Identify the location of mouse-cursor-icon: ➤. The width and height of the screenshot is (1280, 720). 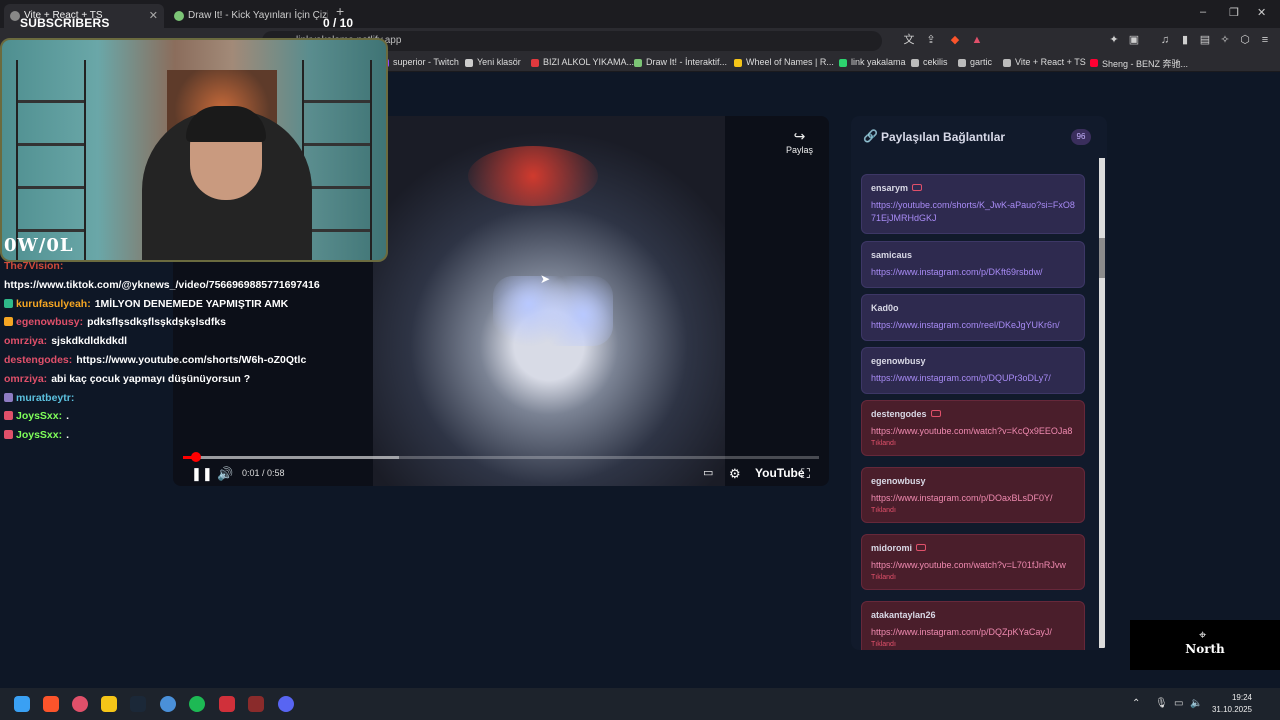
(545, 279).